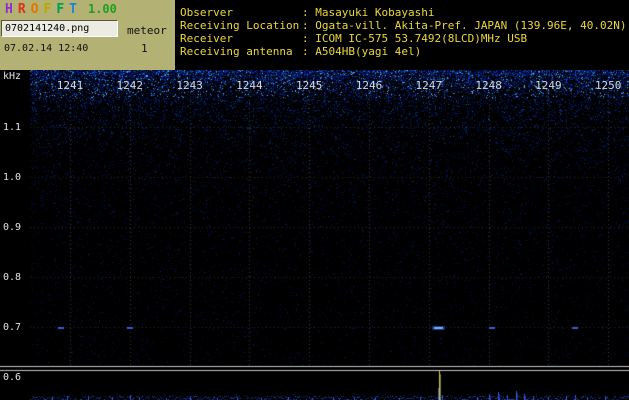 This screenshot has width=629, height=400. Describe the element at coordinates (189, 85) in the screenshot. I see `x-tick-label: 1243` at that location.